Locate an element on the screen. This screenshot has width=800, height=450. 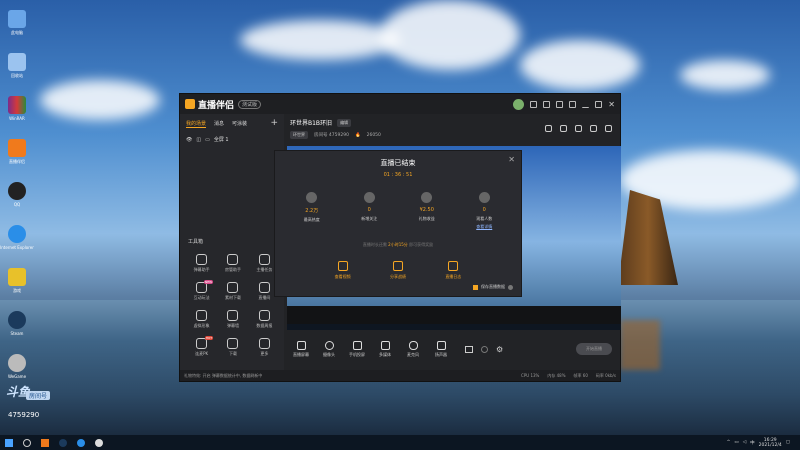
avatar is located at coordinates (519, 104).